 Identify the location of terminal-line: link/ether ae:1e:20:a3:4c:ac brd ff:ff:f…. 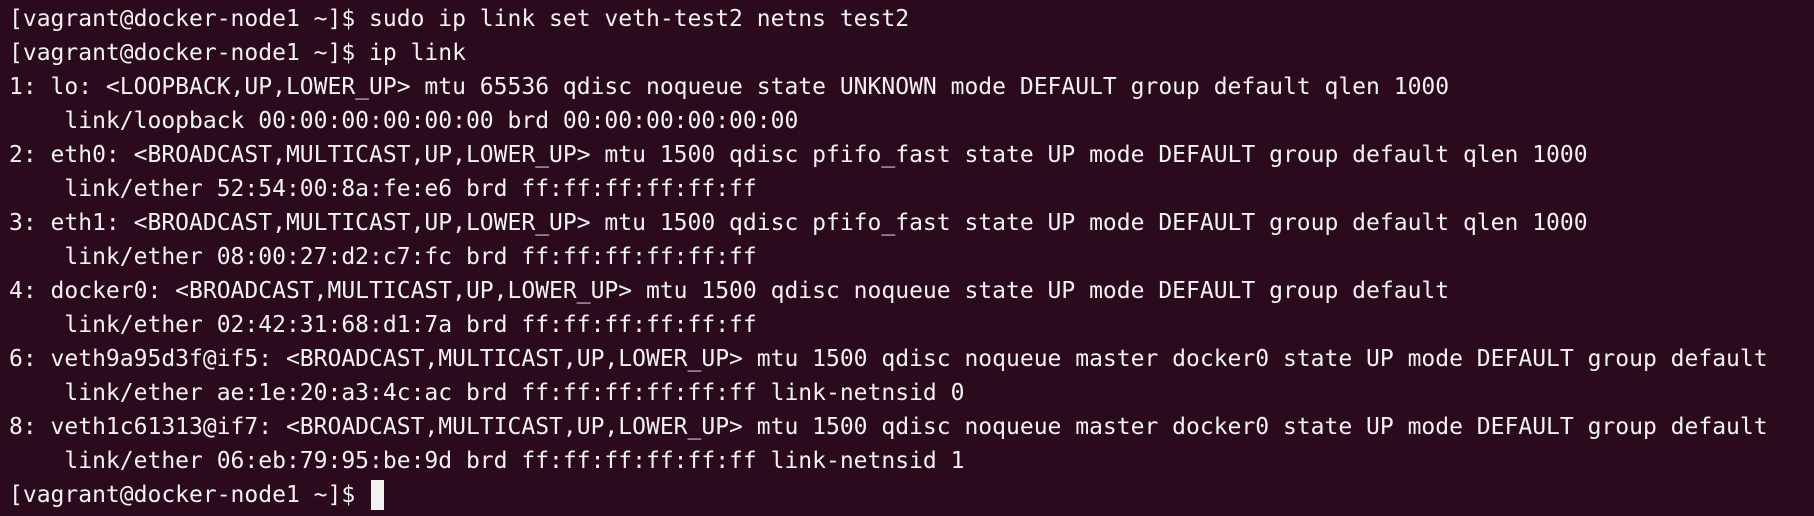
(487, 393).